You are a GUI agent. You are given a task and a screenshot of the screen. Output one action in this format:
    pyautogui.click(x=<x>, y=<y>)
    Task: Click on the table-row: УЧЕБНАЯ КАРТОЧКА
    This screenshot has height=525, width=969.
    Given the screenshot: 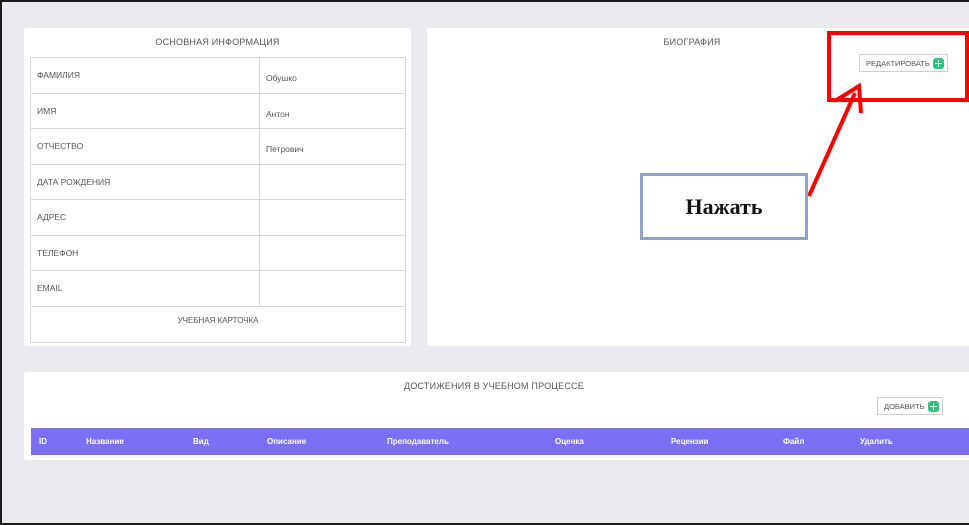 What is the action you would take?
    pyautogui.click(x=218, y=324)
    